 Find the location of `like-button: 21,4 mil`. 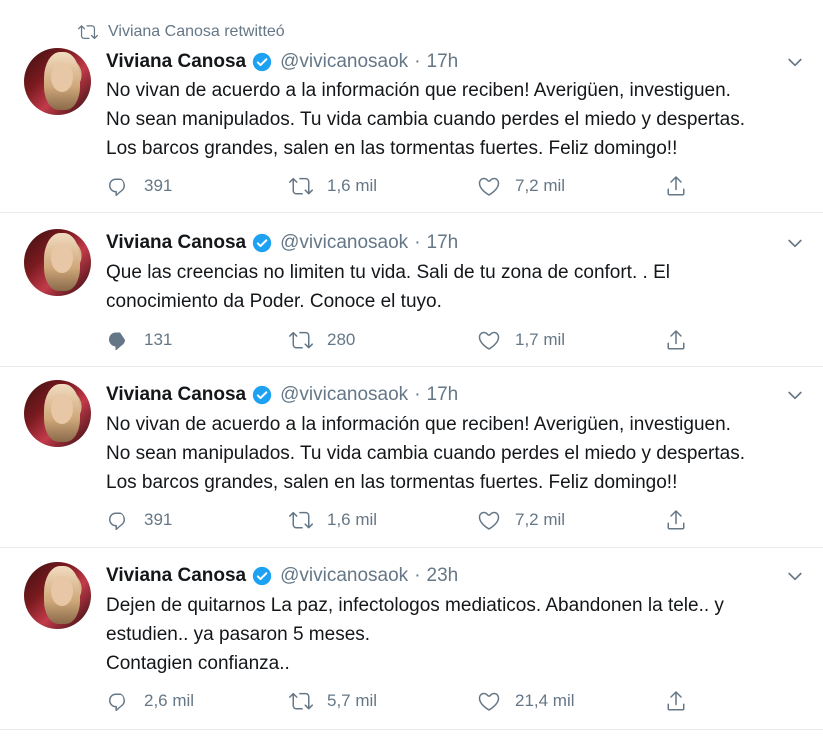

like-button: 21,4 mil is located at coordinates (526, 701).